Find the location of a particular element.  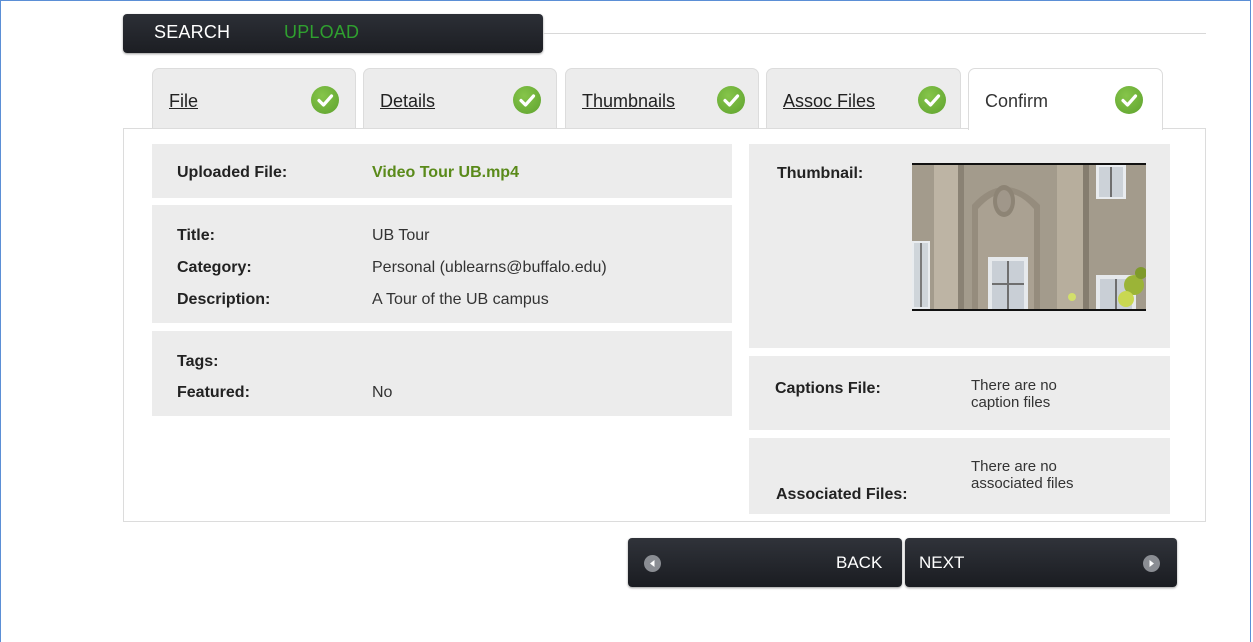

tags-box is located at coordinates (442, 373).